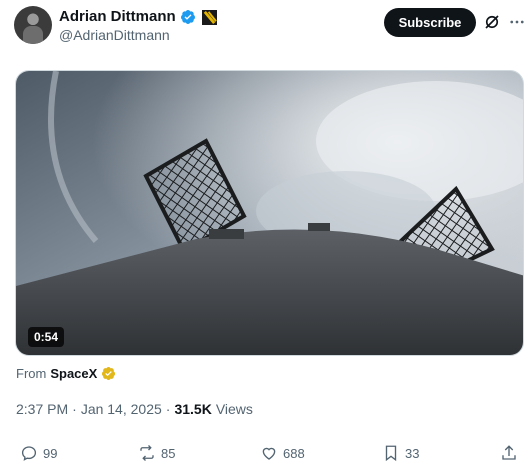 This screenshot has height=473, width=531. What do you see at coordinates (282, 453) in the screenshot?
I see `like-button: 688` at bounding box center [282, 453].